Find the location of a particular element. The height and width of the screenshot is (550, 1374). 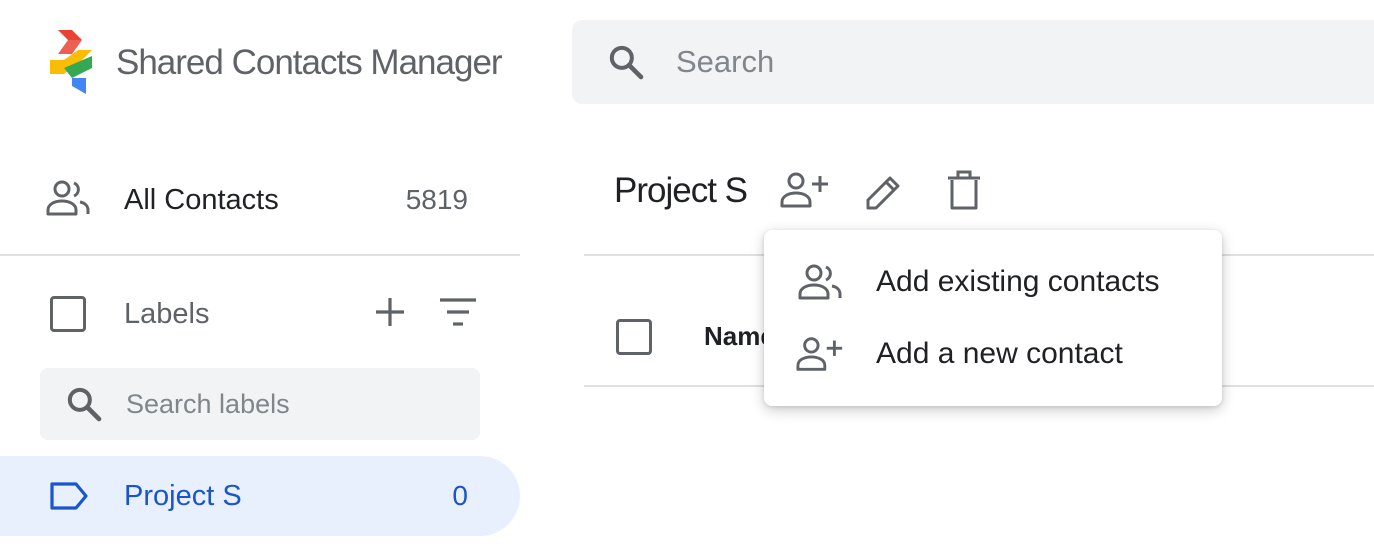

app-logo is located at coordinates (73, 62).